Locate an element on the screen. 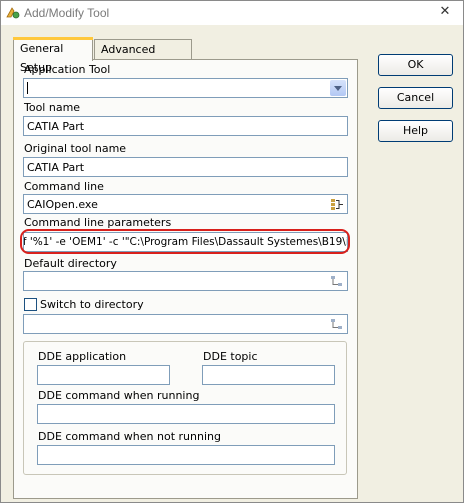  tab-advanced-setup: Advanced Setup is located at coordinates (143, 57).